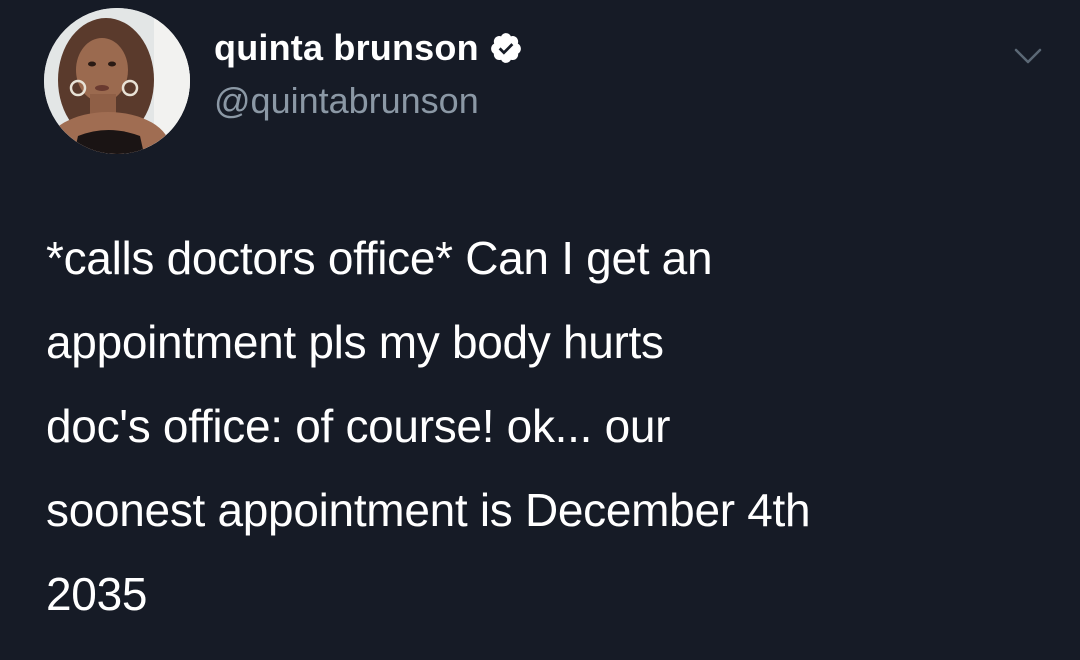 The width and height of the screenshot is (1080, 660). What do you see at coordinates (1028, 56) in the screenshot?
I see `chevron-down-icon` at bounding box center [1028, 56].